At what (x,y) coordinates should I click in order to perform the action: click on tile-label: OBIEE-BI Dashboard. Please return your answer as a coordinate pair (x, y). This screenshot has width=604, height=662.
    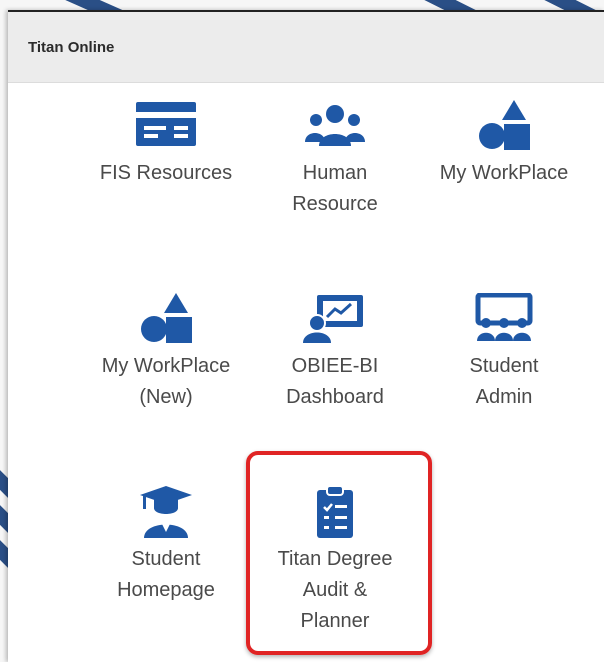
    Looking at the image, I should click on (335, 381).